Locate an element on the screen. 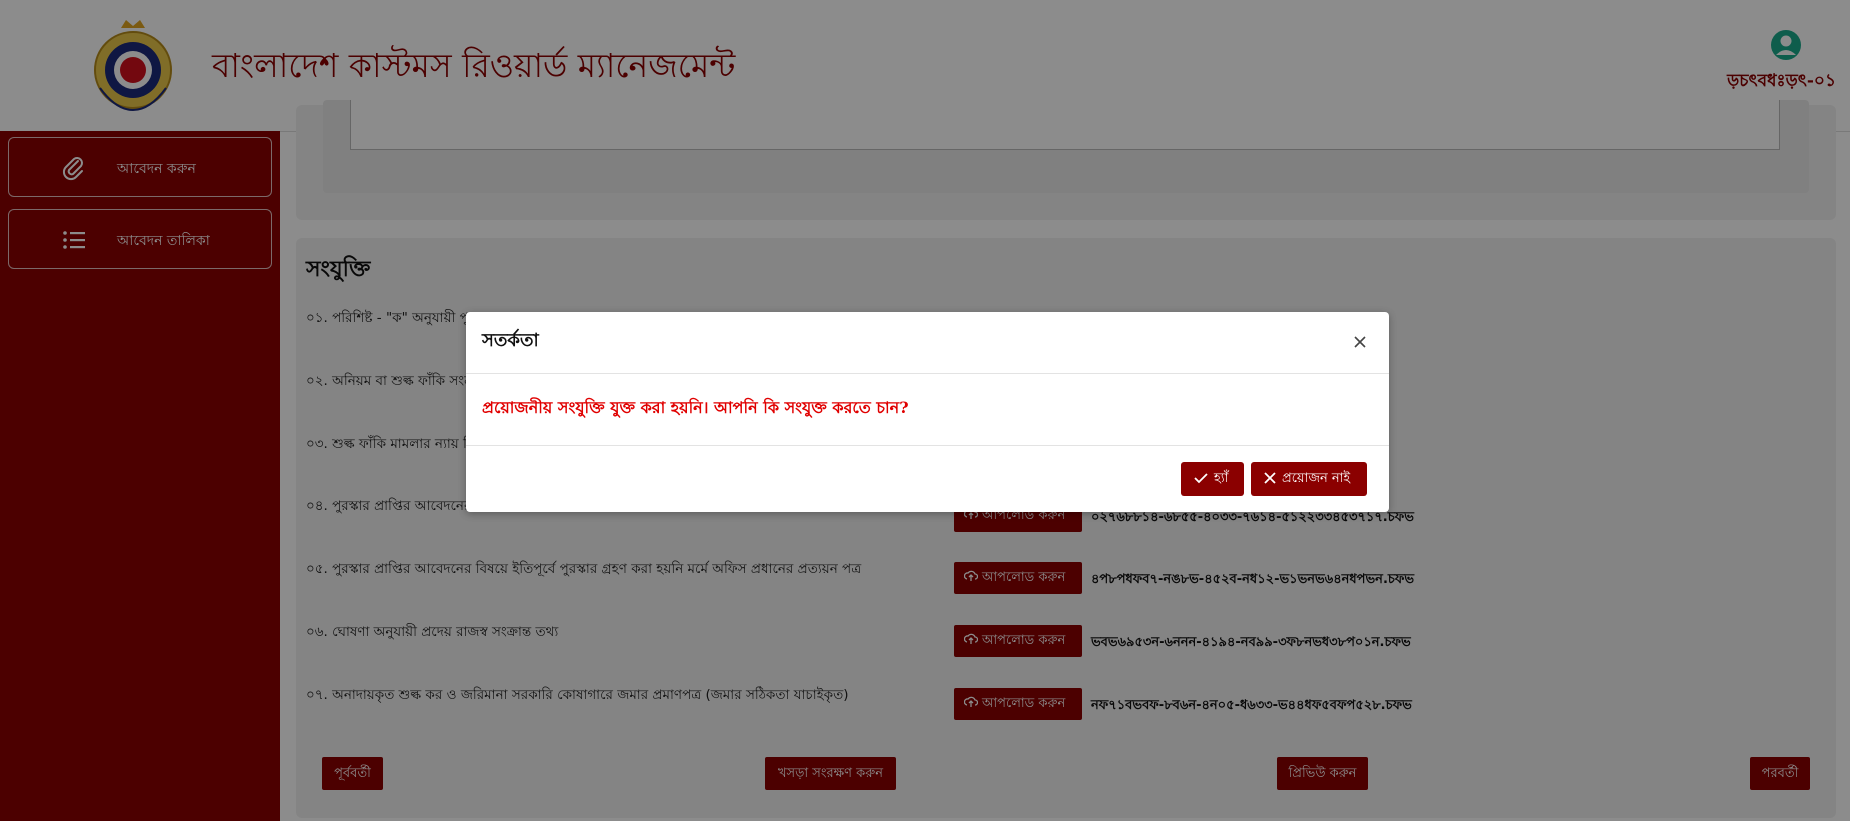  check-icon is located at coordinates (1201, 478).